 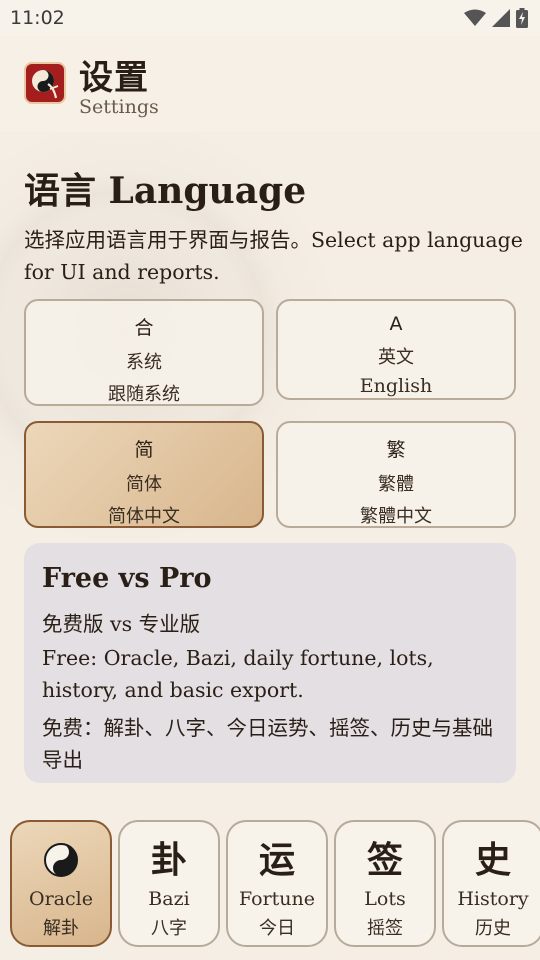 I want to click on fortune-icon: 运, so click(x=276, y=860).